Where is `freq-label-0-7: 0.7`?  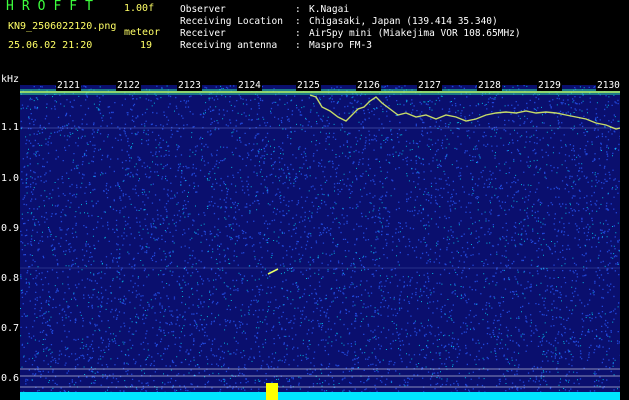
freq-label-0-7: 0.7 is located at coordinates (10, 328).